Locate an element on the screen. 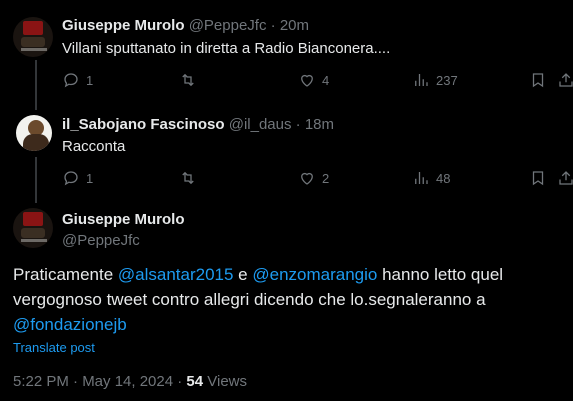 Image resolution: width=573 pixels, height=401 pixels. like-button: 4 is located at coordinates (313, 80).